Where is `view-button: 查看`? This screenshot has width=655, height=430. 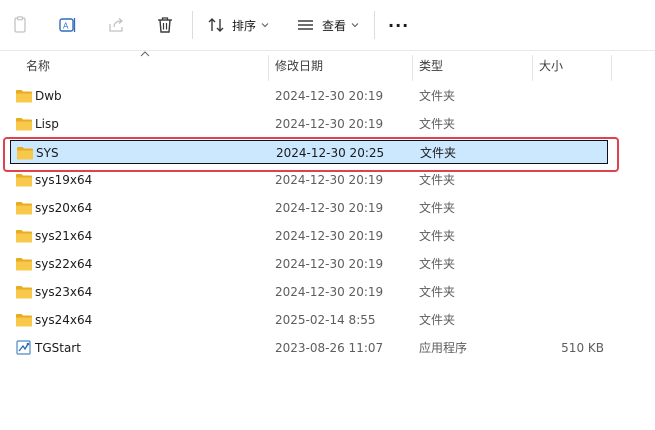
view-button: 查看 is located at coordinates (327, 25).